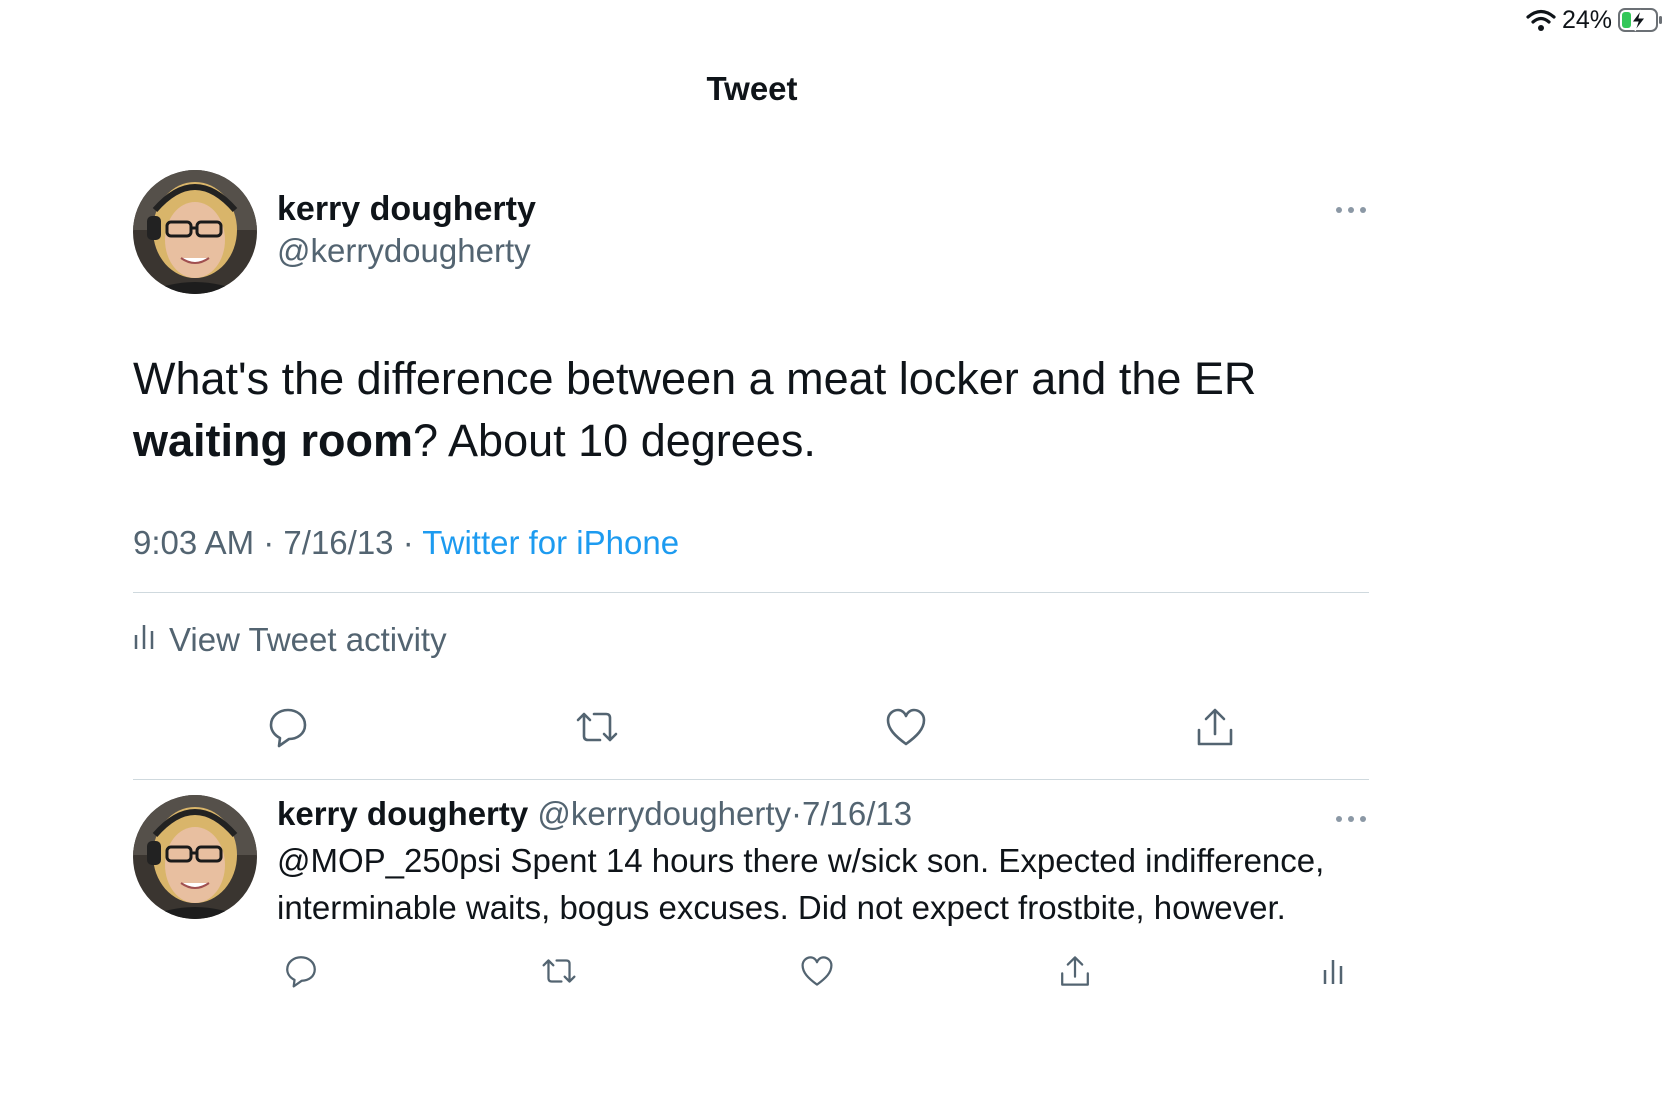 The image size is (1676, 1098). What do you see at coordinates (752, 88) in the screenshot?
I see `page-title: Tweet` at bounding box center [752, 88].